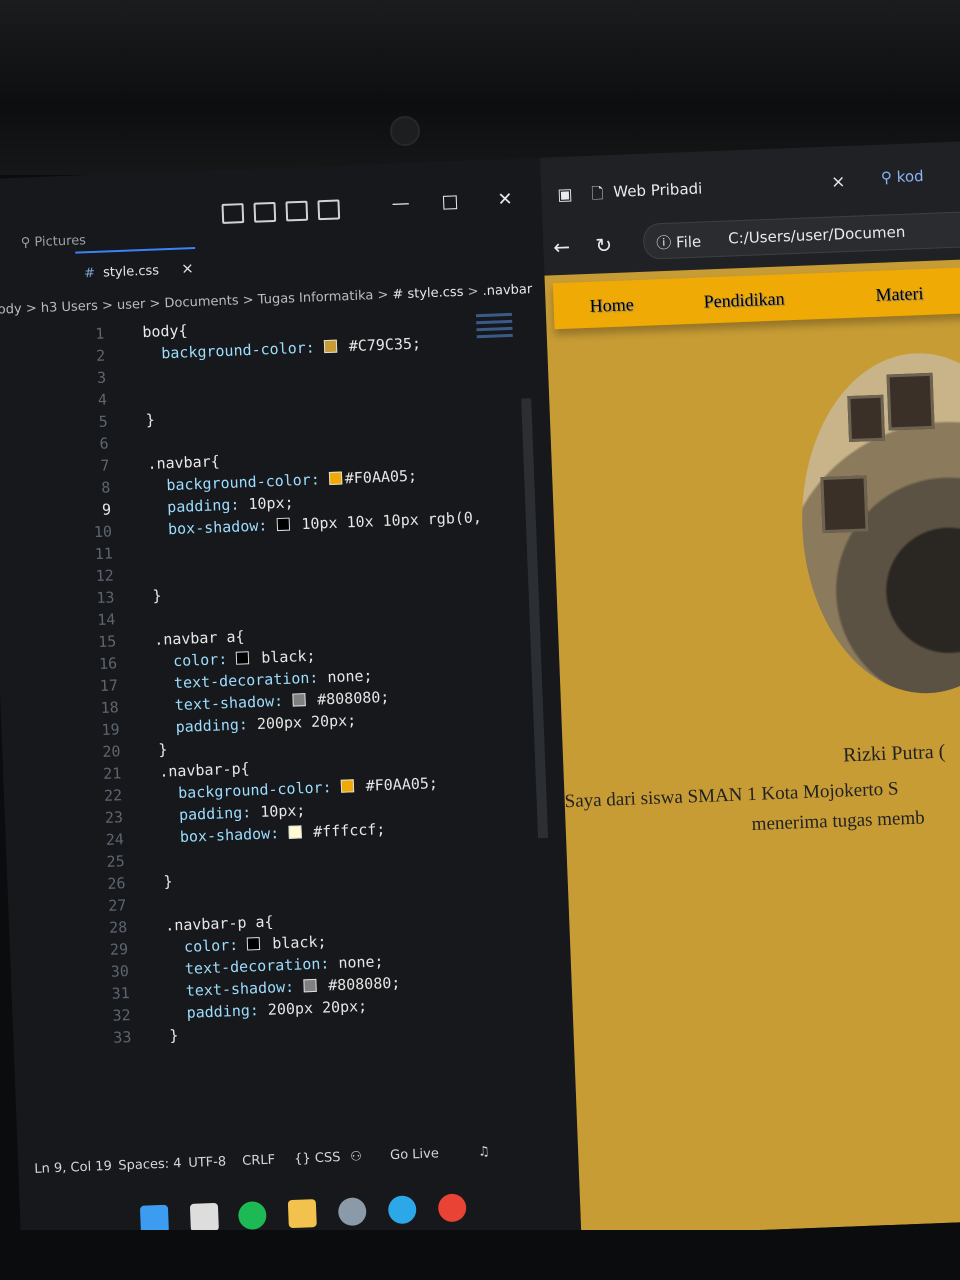 This screenshot has width=960, height=1280. Describe the element at coordinates (187, 268) in the screenshot. I see `tab-close-icon: ×` at that location.